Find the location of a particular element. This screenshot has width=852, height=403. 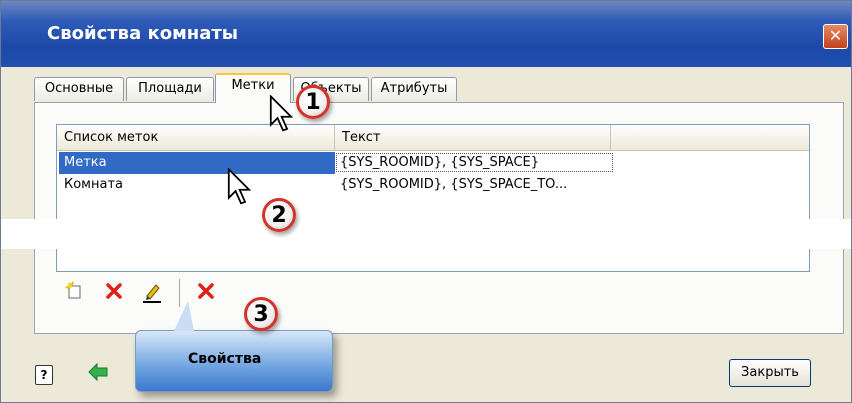

row-name: Метка is located at coordinates (85, 162).